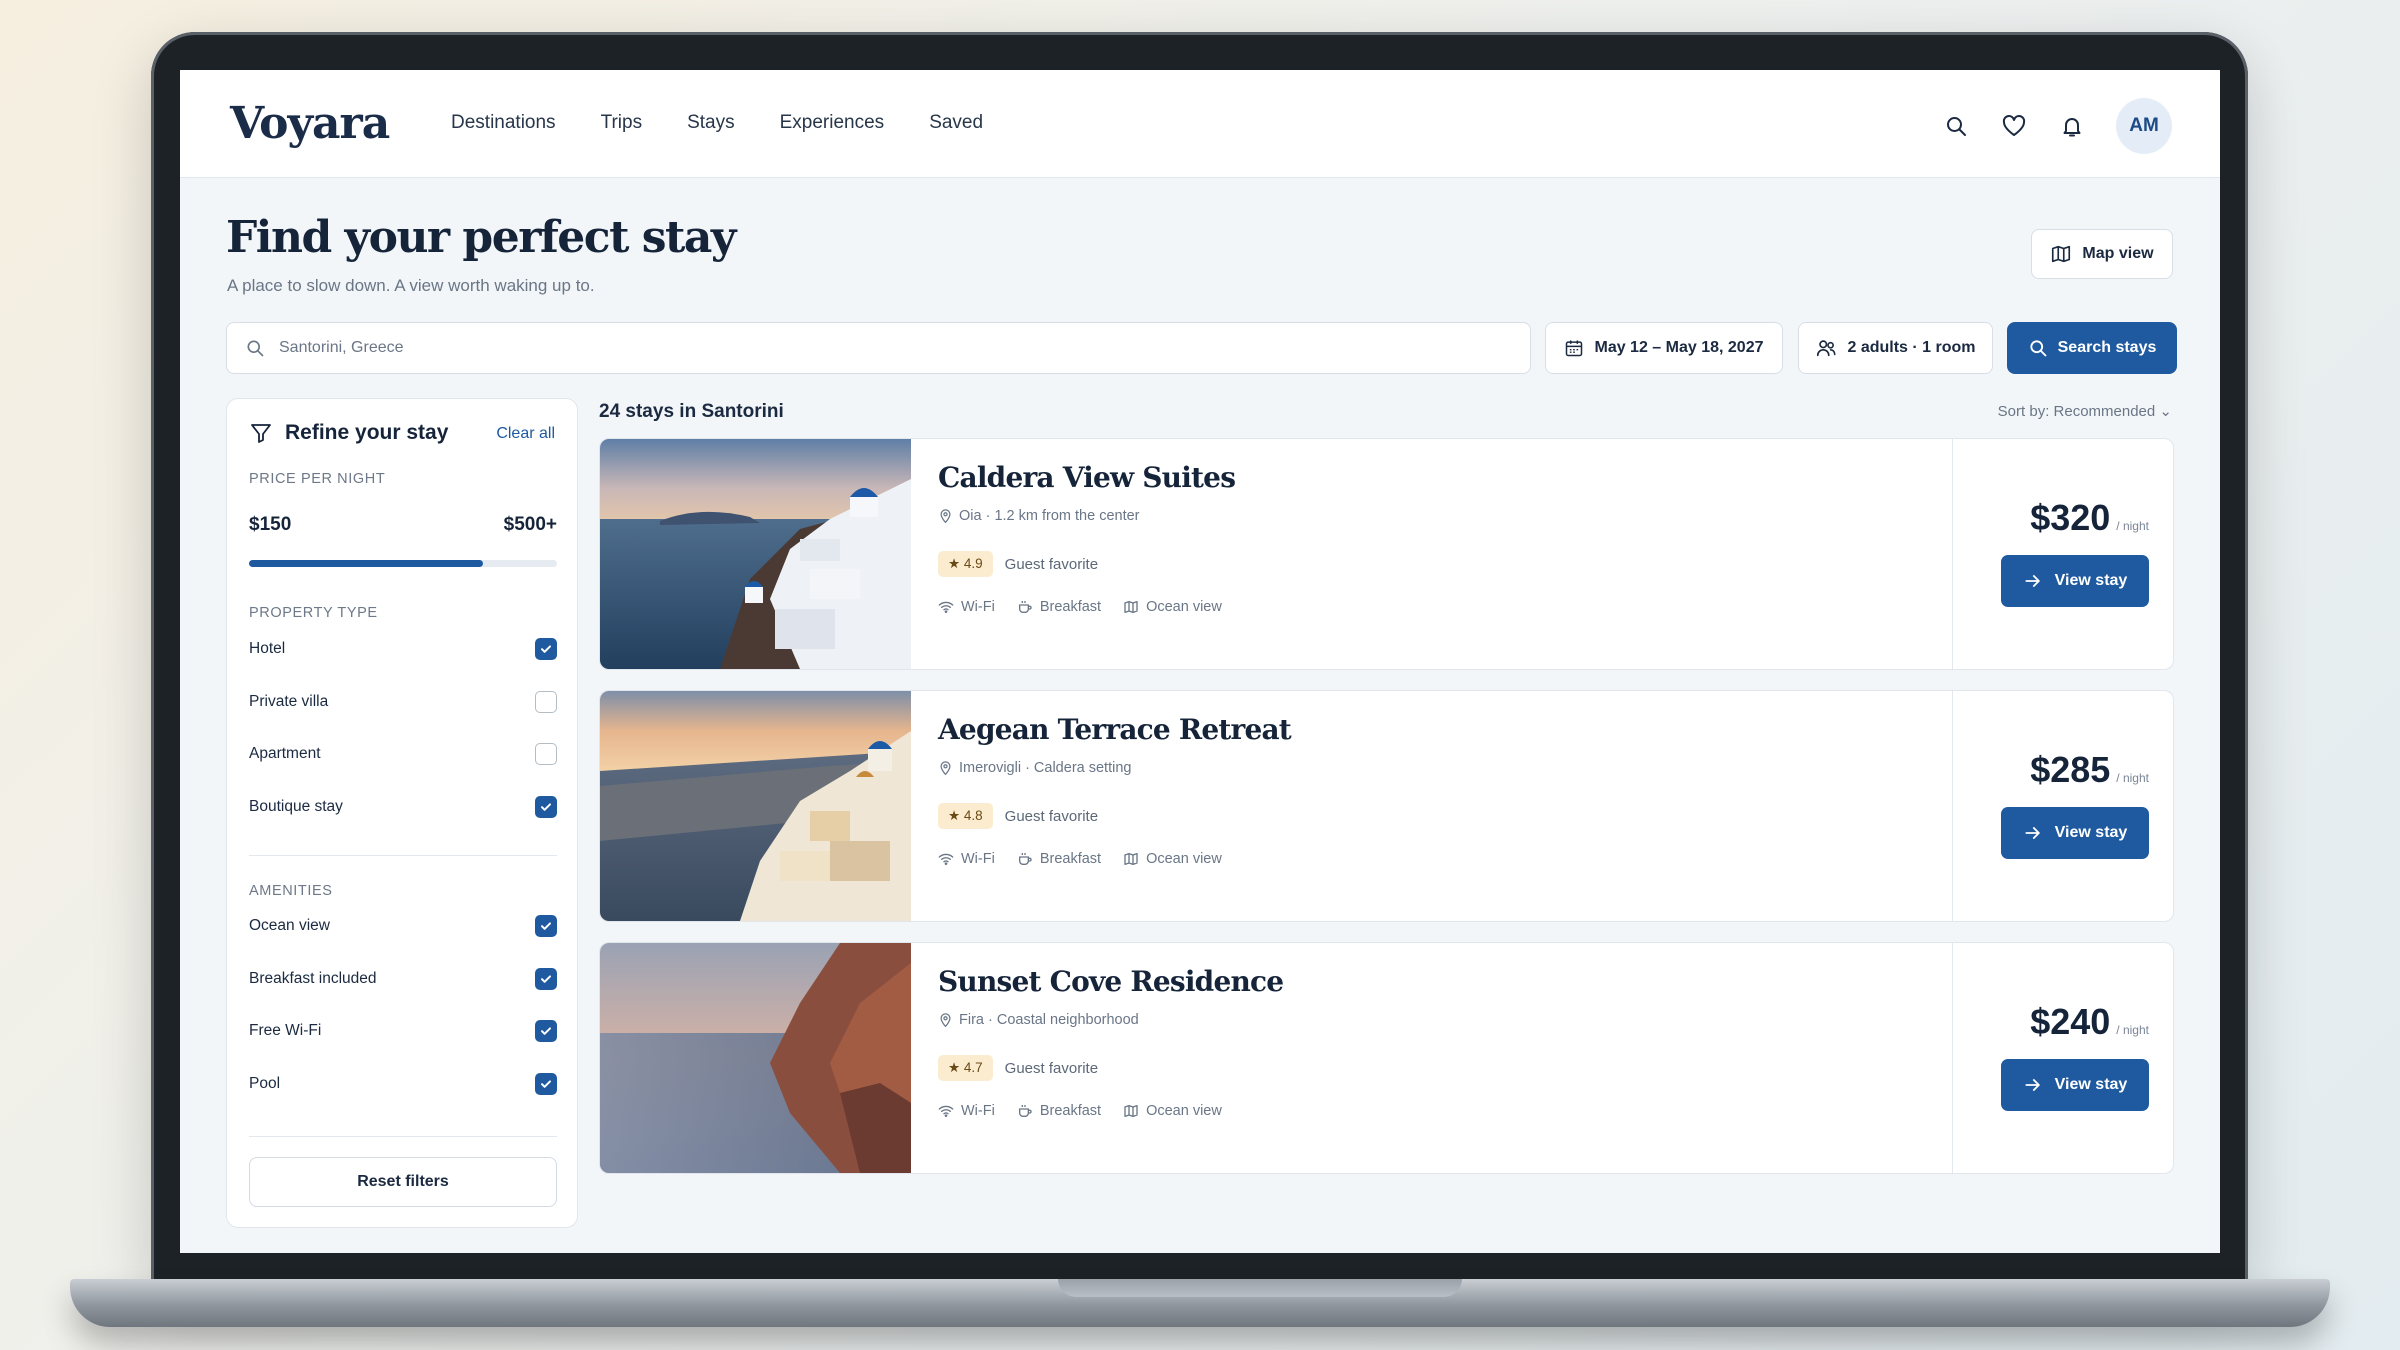 The height and width of the screenshot is (1350, 2400). Describe the element at coordinates (729, 348) in the screenshot. I see `destination-input` at that location.